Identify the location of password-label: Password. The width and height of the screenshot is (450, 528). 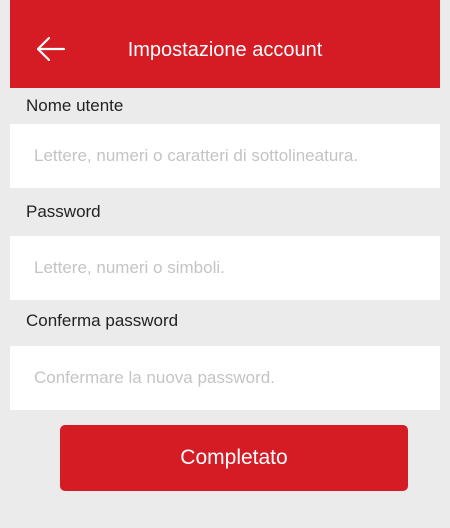
(63, 211).